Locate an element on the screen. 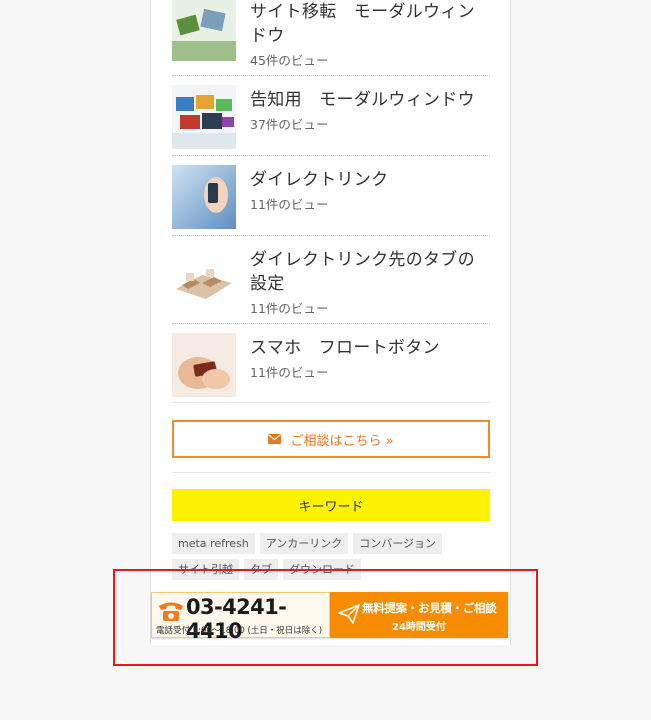 This screenshot has height=720, width=651. list-item: 告知用 モーダルウィンドウ 37件のビュー is located at coordinates (331, 116).